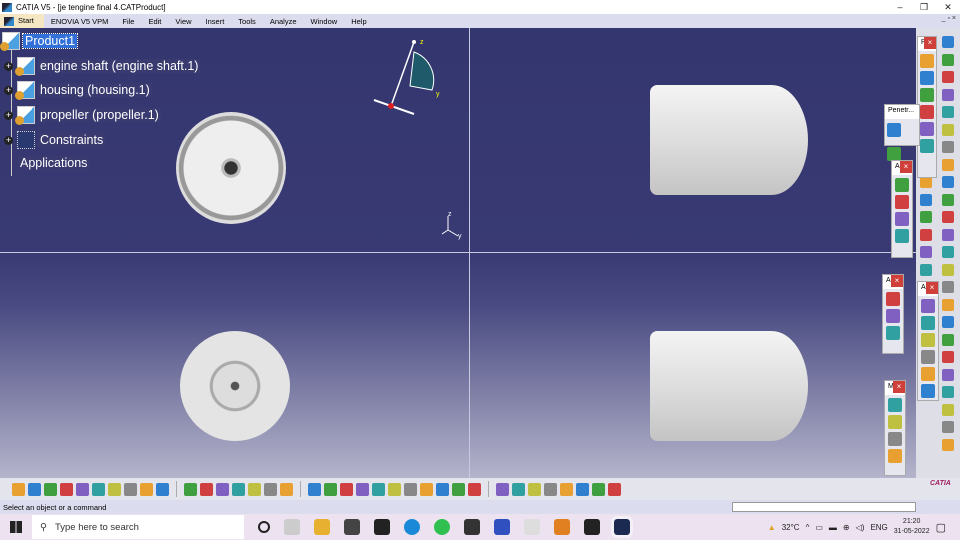 The image size is (960, 540). Describe the element at coordinates (154, 21) in the screenshot. I see `menu-edit: Edit` at that location.